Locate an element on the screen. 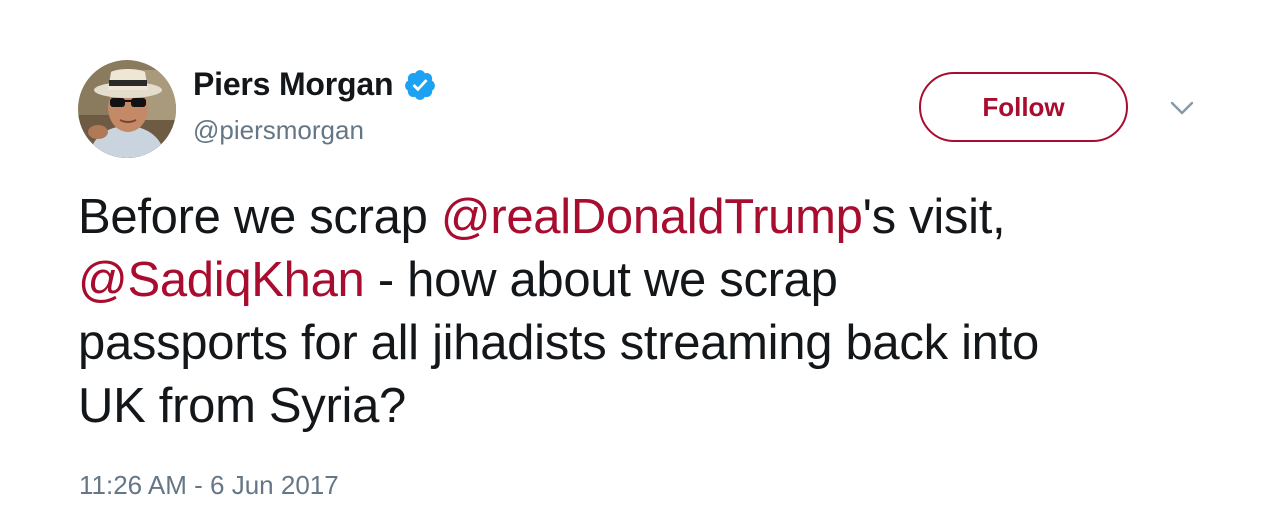 This screenshot has height=526, width=1274. mention-link: @realDonaldTrump is located at coordinates (652, 217).